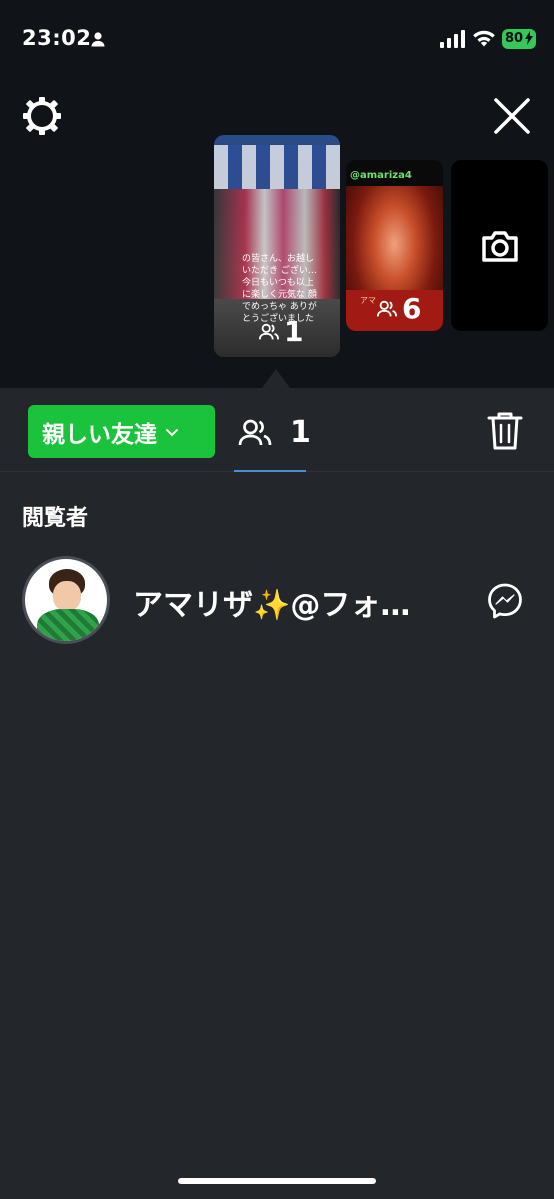 This screenshot has height=1199, width=554. I want to click on thumbnail-viewer-count: 6, so click(398, 308).